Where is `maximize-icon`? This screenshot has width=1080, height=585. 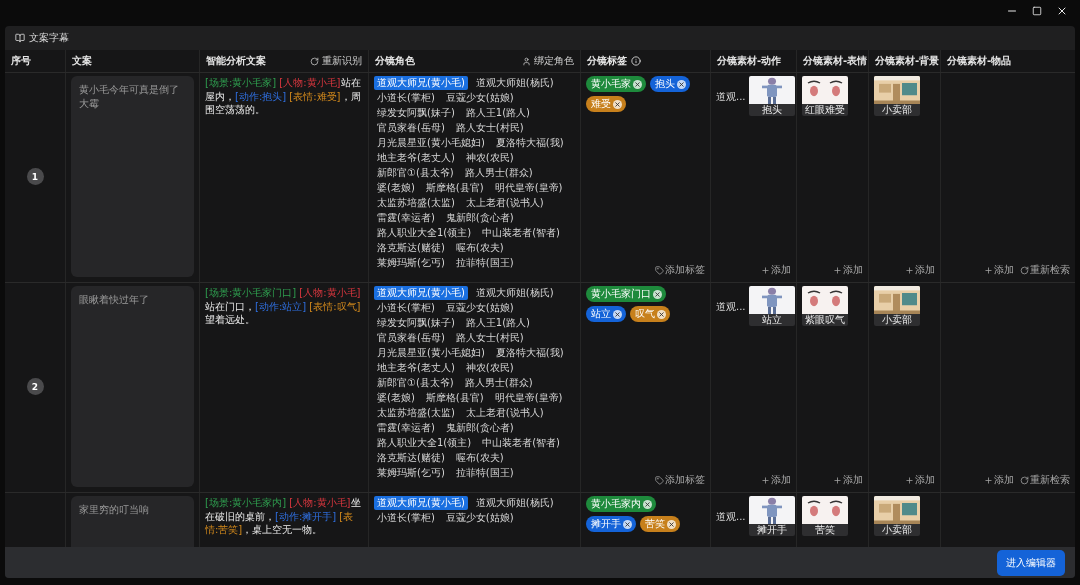
maximize-icon is located at coordinates (1037, 11).